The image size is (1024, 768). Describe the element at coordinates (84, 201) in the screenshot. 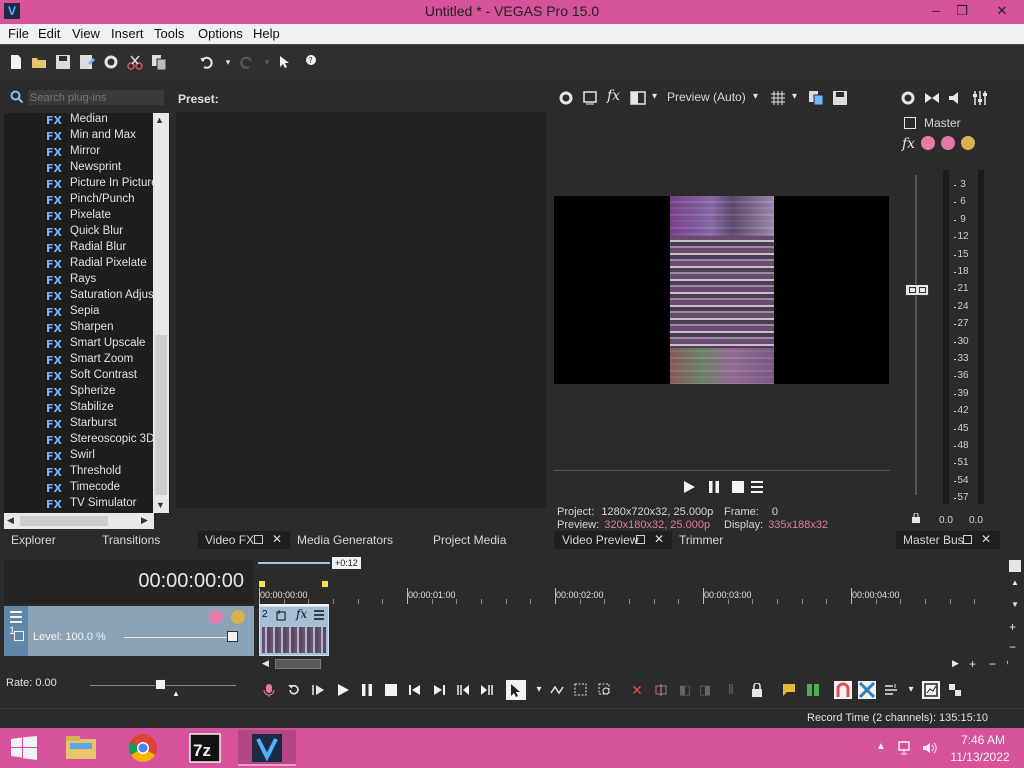

I see `plugin-item: FX Pinch/Punch` at that location.